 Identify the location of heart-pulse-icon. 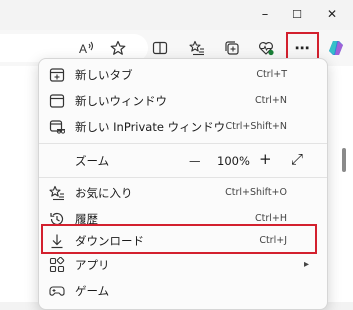
(266, 49).